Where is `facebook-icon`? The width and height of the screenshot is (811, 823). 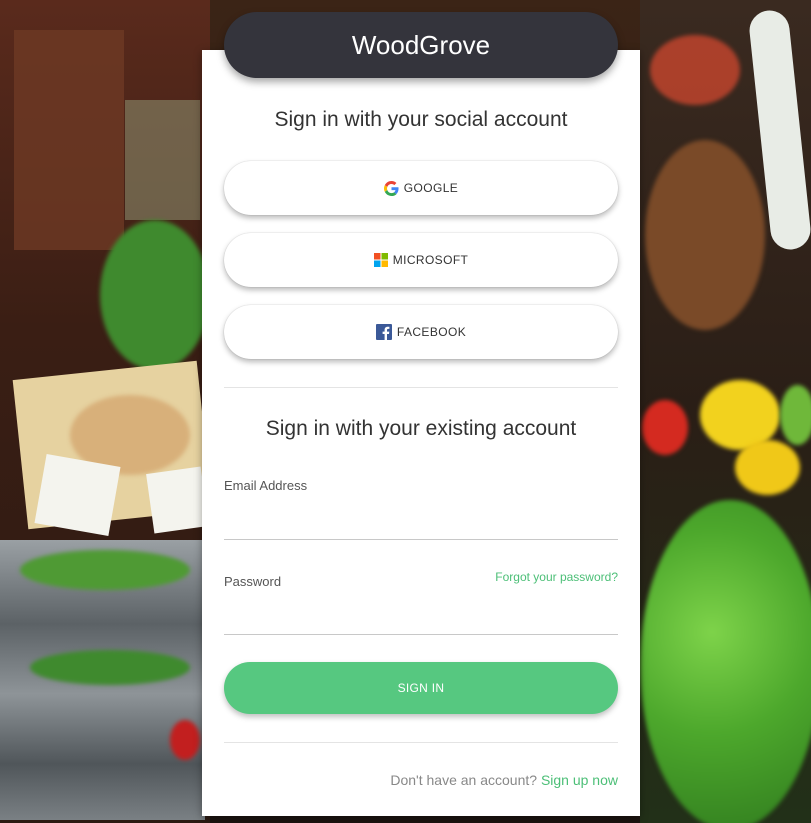 facebook-icon is located at coordinates (383, 332).